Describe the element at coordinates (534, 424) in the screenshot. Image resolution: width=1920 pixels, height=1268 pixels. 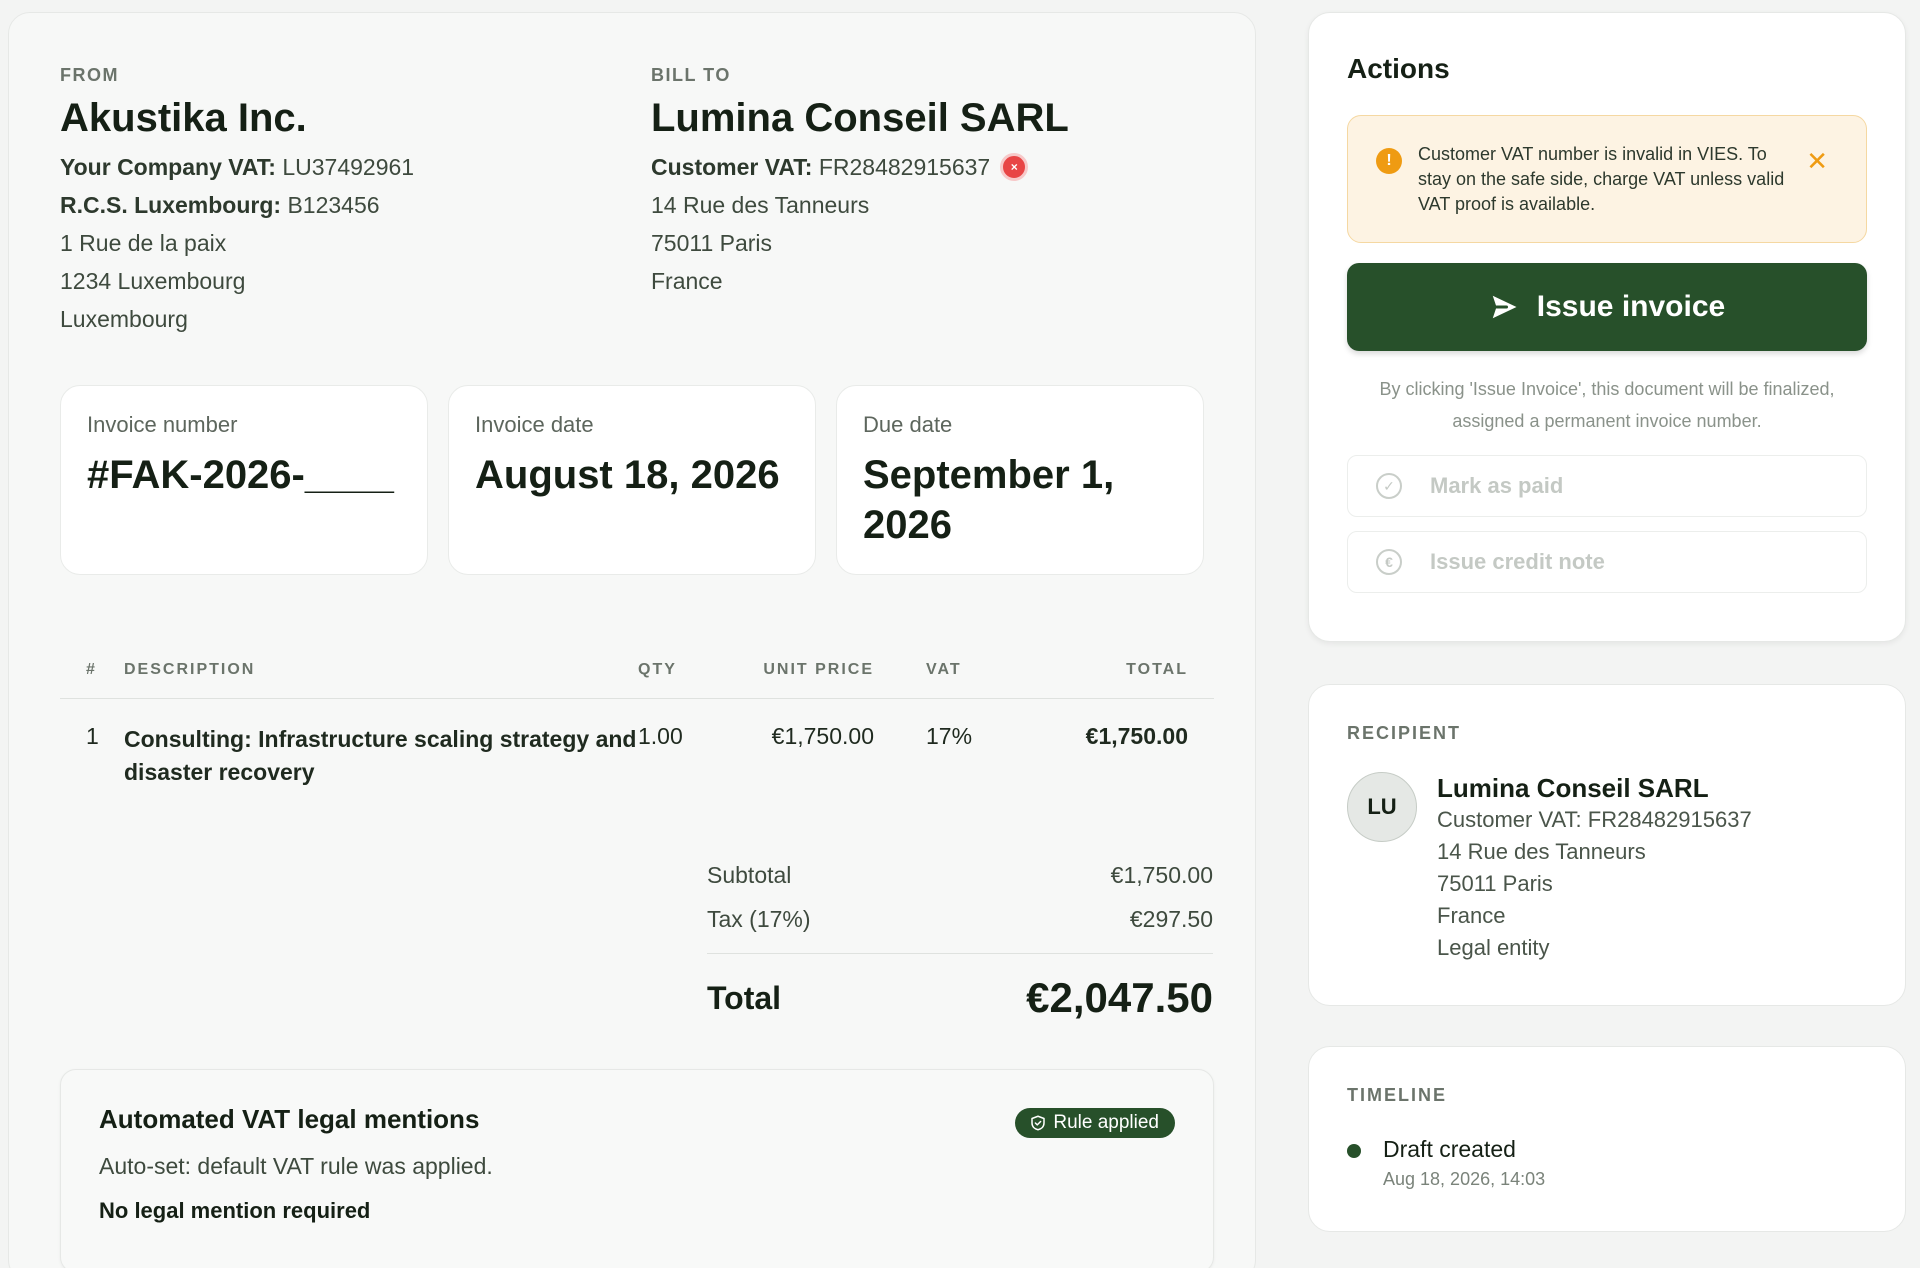
I see `invoice-date-label: Invoice date` at that location.